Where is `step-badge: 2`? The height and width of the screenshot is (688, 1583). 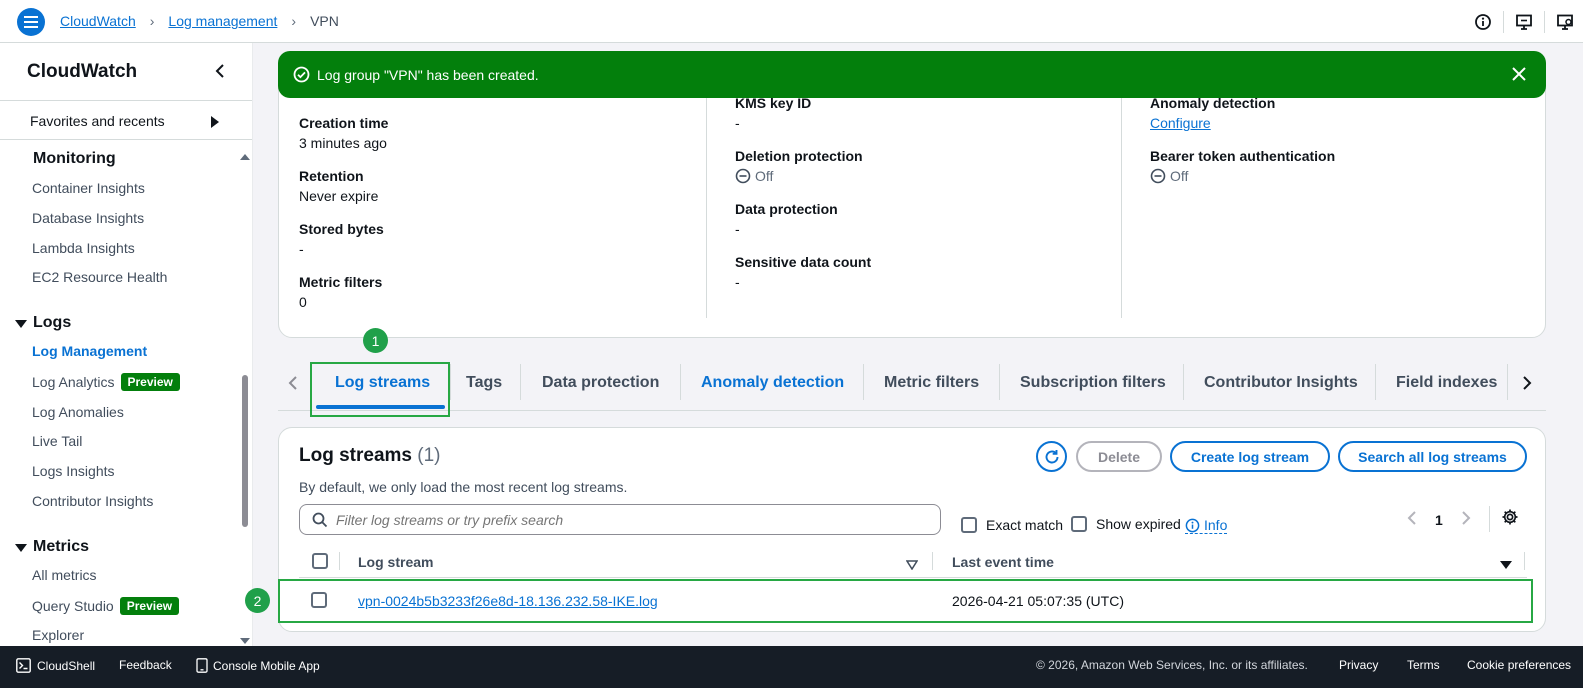
step-badge: 2 is located at coordinates (257, 600).